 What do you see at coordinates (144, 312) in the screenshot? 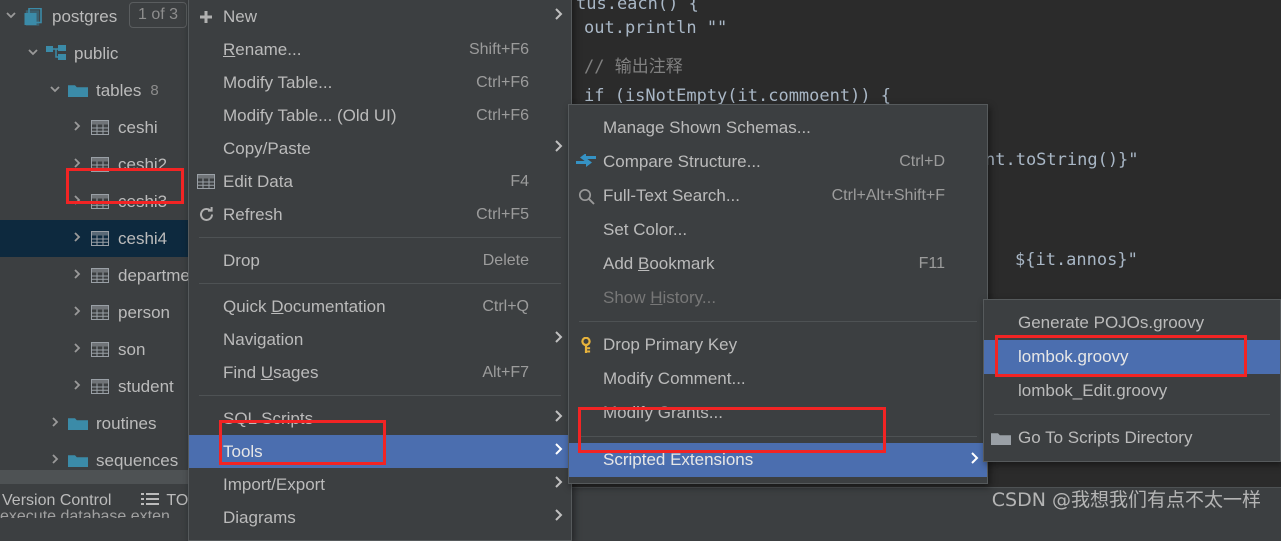
I see `tree-item-label: person` at bounding box center [144, 312].